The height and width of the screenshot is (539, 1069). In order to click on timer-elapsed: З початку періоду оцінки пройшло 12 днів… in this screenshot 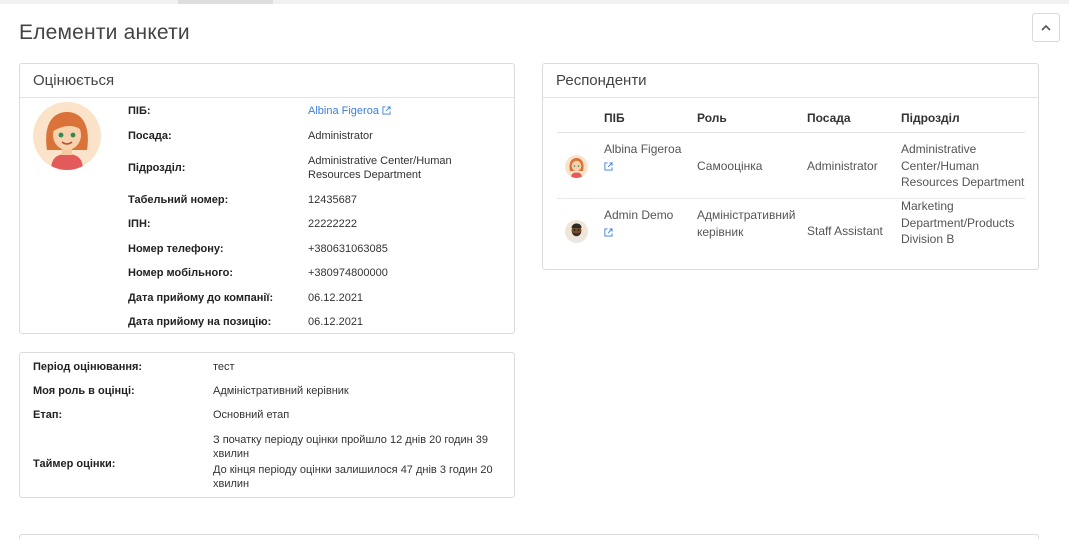, I will do `click(350, 447)`.